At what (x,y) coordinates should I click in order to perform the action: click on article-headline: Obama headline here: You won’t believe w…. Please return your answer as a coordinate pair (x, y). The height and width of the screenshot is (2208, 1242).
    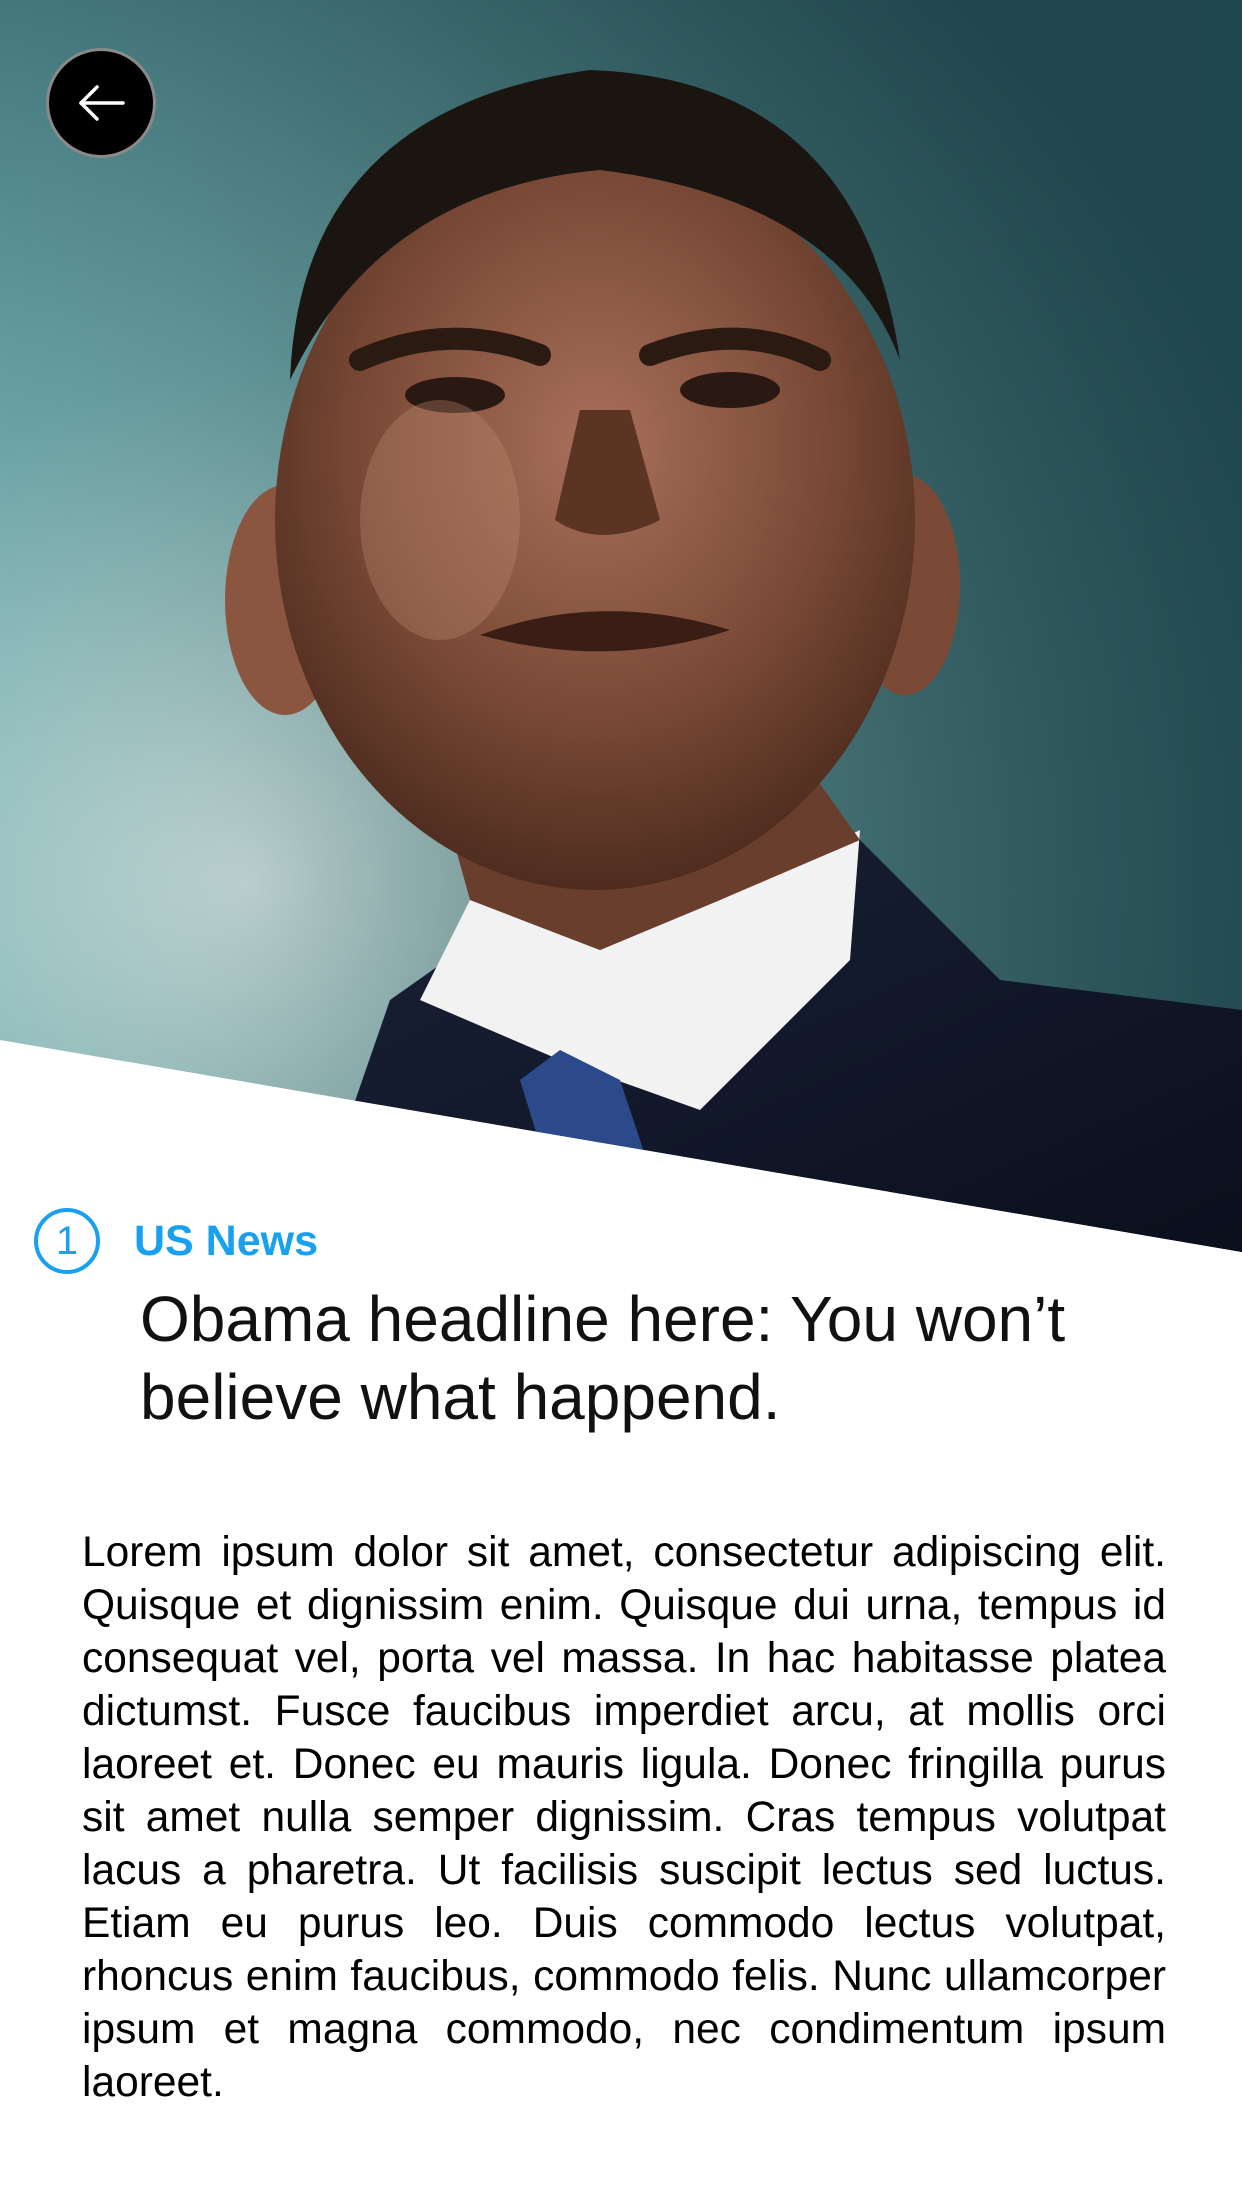
    Looking at the image, I should click on (603, 1358).